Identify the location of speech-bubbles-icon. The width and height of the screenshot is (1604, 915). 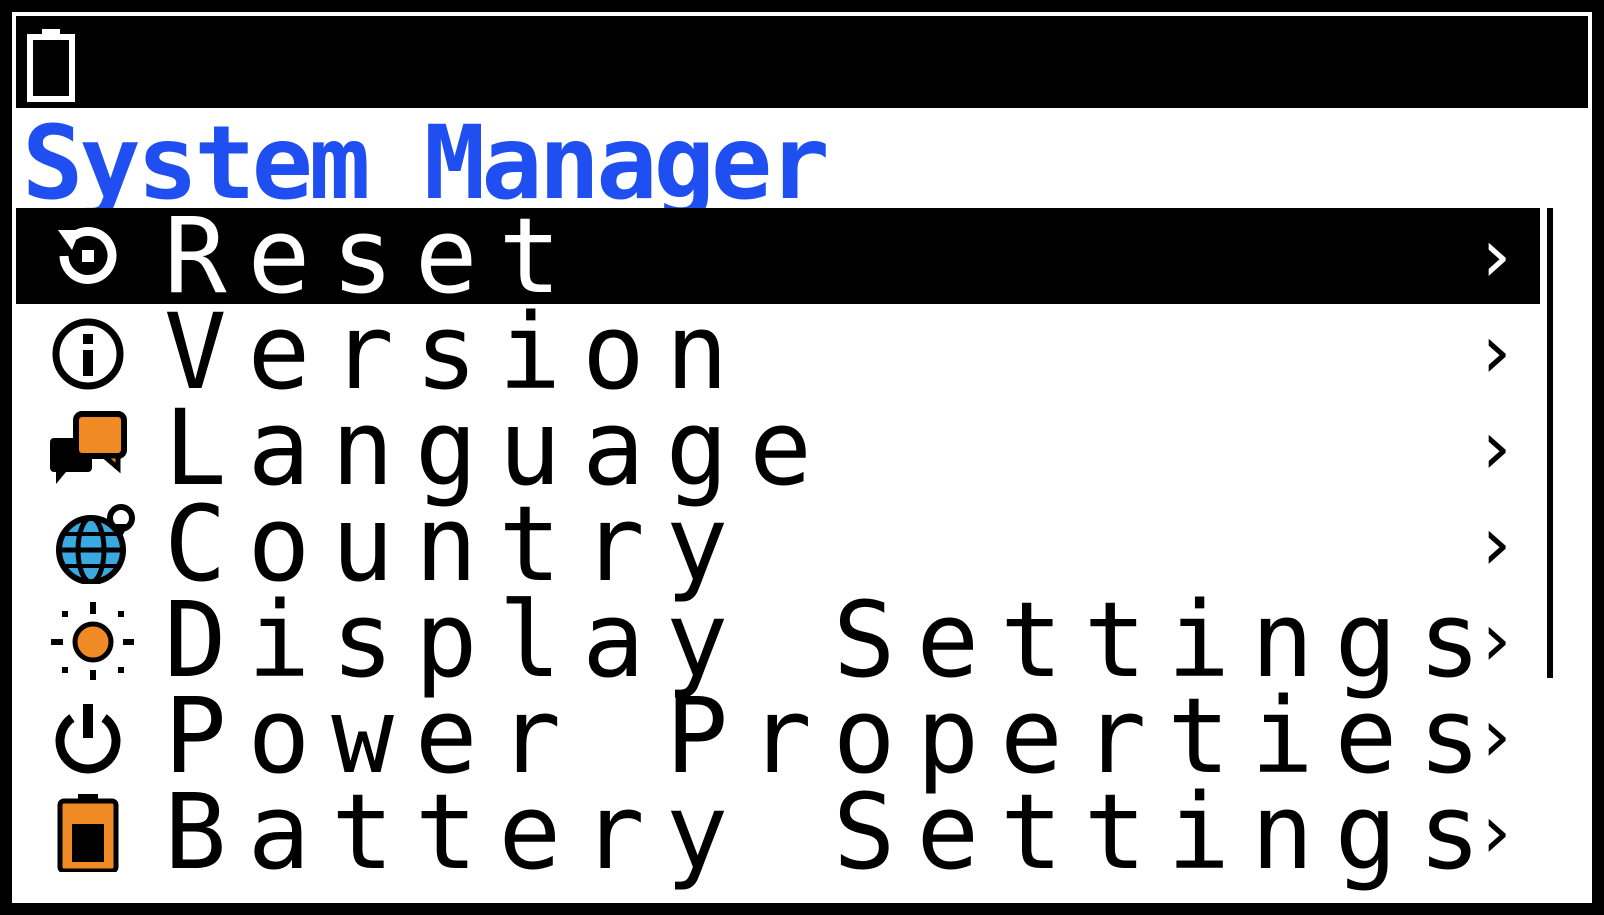
(88, 447).